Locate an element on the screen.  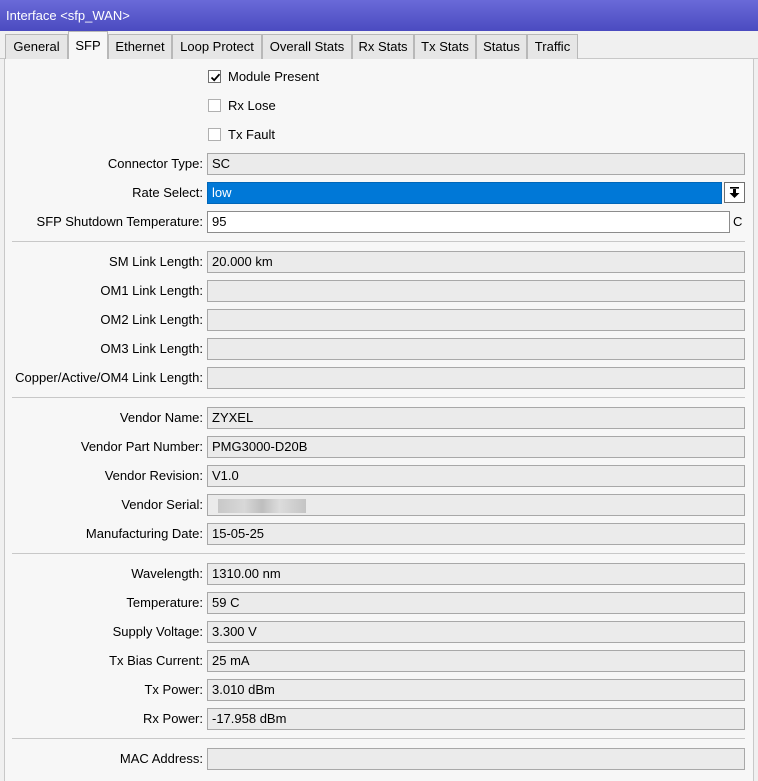
om2-link-length-field is located at coordinates (476, 320).